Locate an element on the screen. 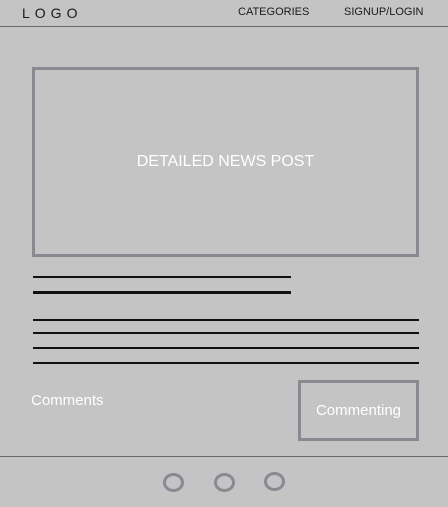 The height and width of the screenshot is (507, 448). nav-signup-login-link: SIGNUP/LOGIN is located at coordinates (383, 12).